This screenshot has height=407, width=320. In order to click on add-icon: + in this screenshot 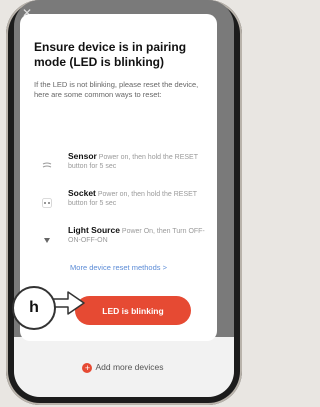, I will do `click(87, 367)`.